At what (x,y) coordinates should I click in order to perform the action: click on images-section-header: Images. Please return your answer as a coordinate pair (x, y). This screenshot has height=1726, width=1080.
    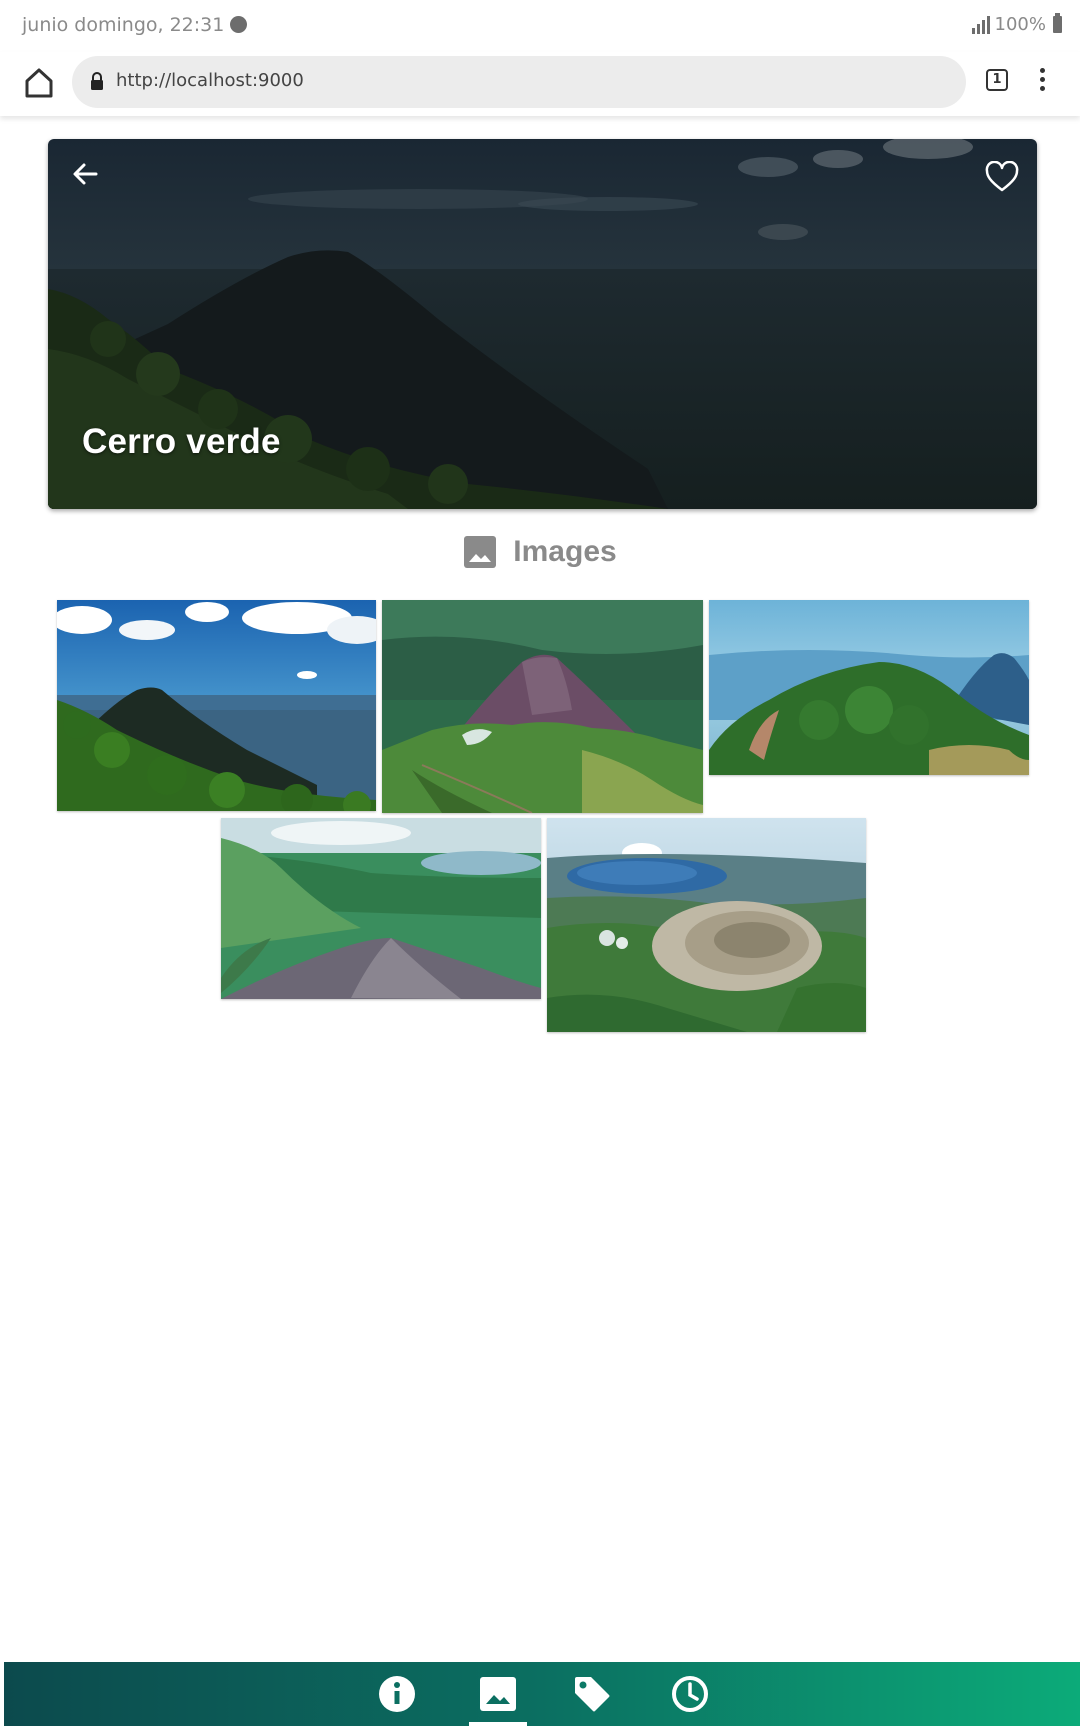
    Looking at the image, I should click on (540, 552).